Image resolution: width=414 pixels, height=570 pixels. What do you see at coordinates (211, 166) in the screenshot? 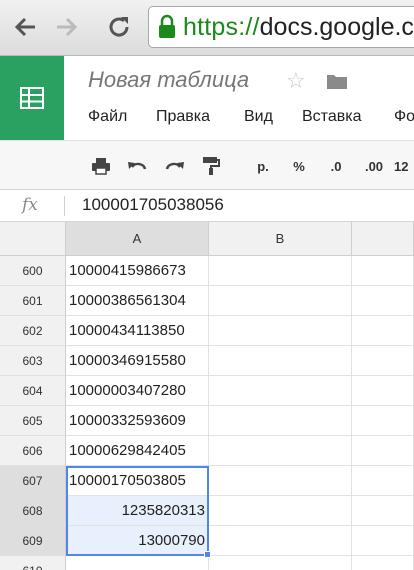
I see `paint-format-icon` at bounding box center [211, 166].